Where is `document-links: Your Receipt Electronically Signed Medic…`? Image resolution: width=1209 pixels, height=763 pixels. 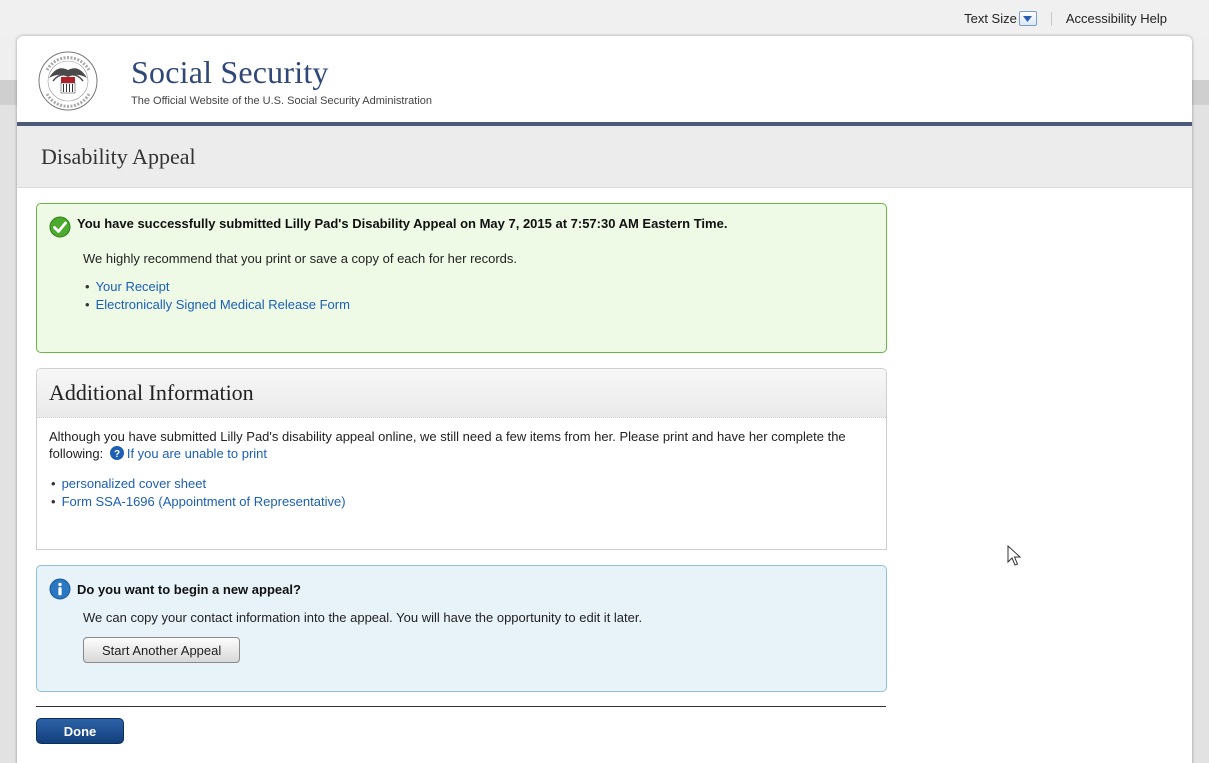
document-links: Your Receipt Electronically Signed Medic… is located at coordinates (477, 296).